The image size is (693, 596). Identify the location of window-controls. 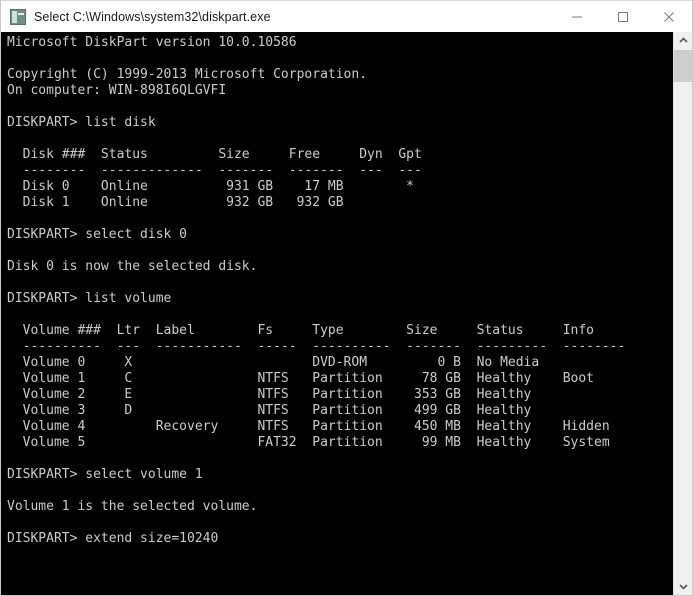
(623, 16).